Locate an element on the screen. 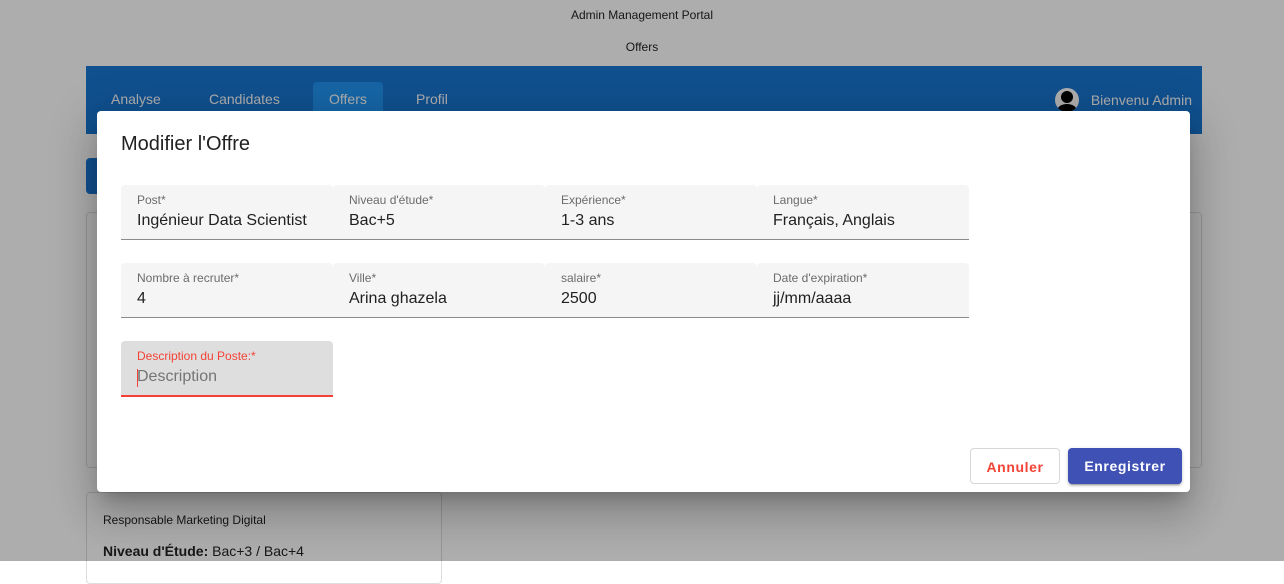 The width and height of the screenshot is (1284, 584). city-label: Ville* is located at coordinates (363, 278).